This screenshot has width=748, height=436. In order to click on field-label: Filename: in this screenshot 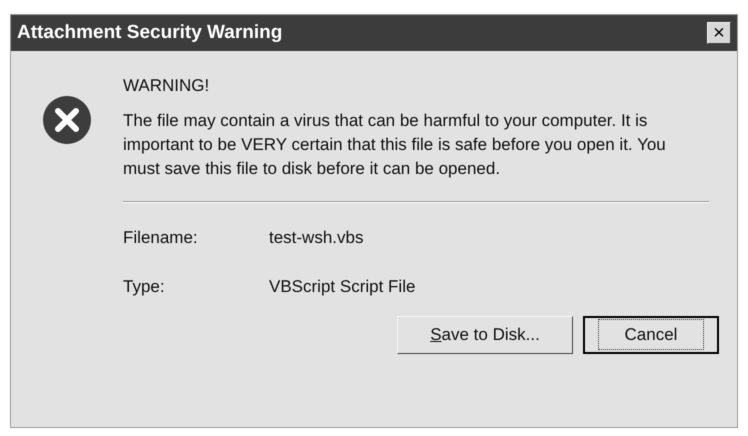, I will do `click(161, 237)`.